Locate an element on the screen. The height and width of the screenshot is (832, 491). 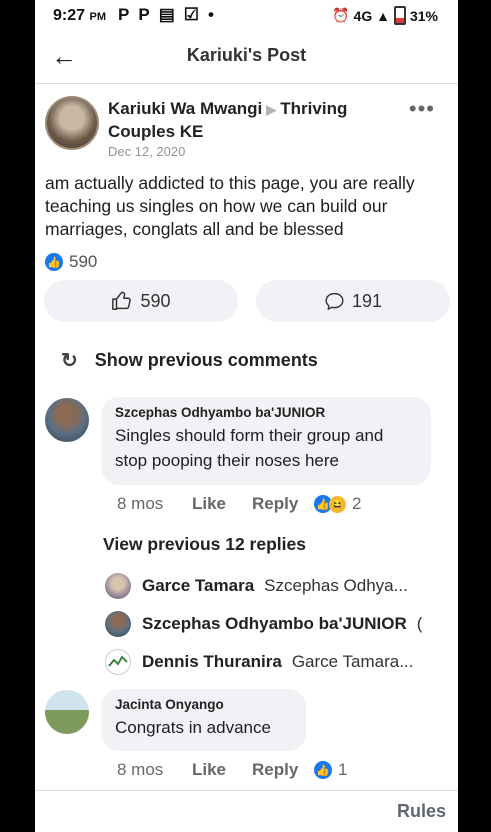
status-time: 9:27 PM is located at coordinates (79, 16).